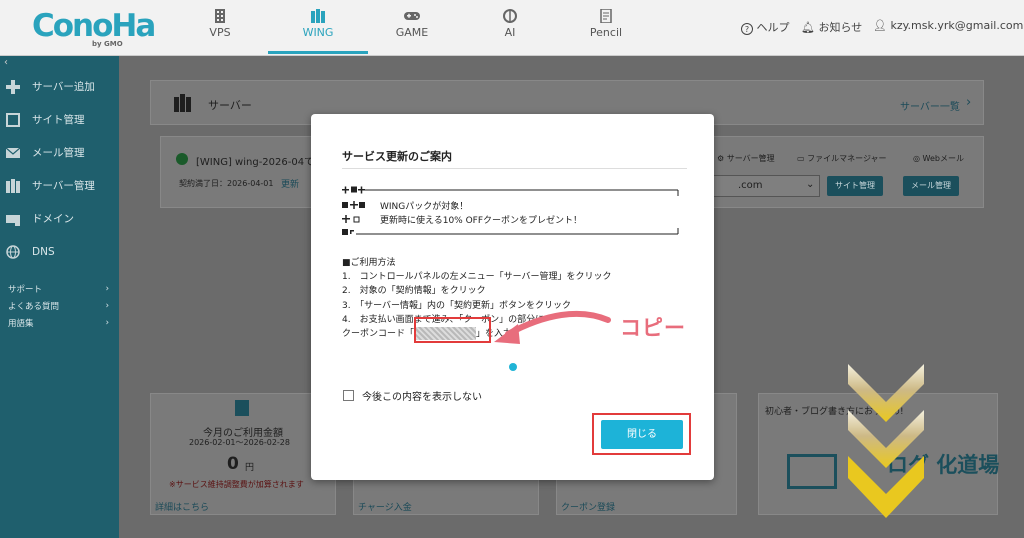  I want to click on banner-frame, so click(510, 210).